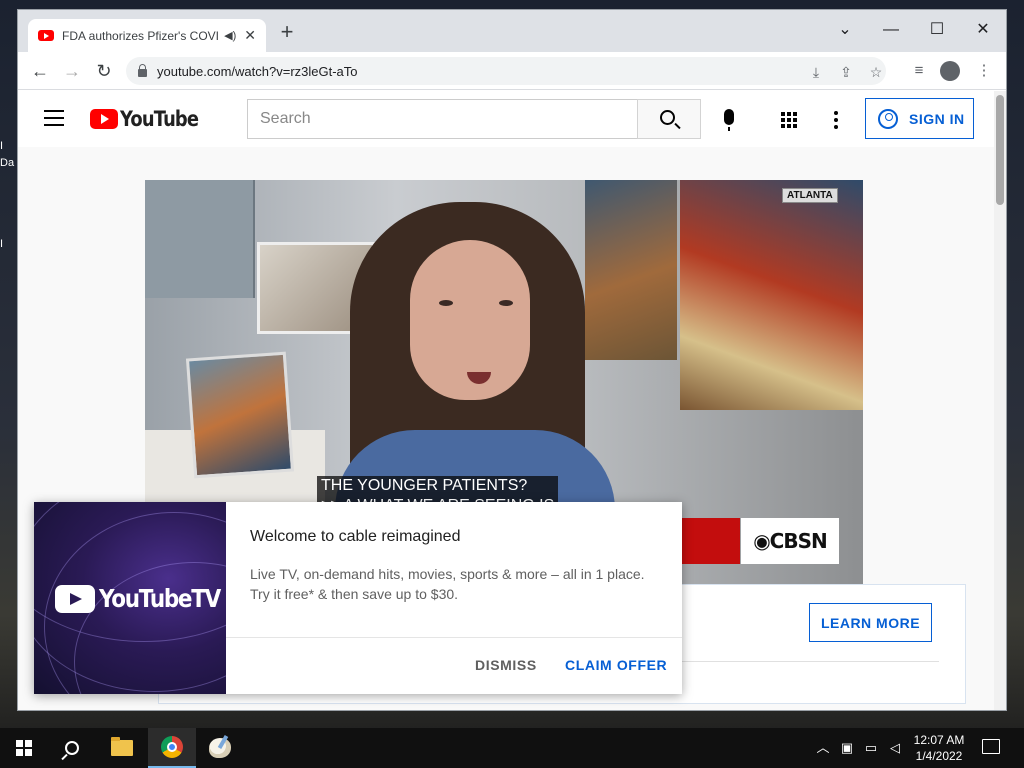  Describe the element at coordinates (891, 30) in the screenshot. I see `minimize-button: —` at that location.